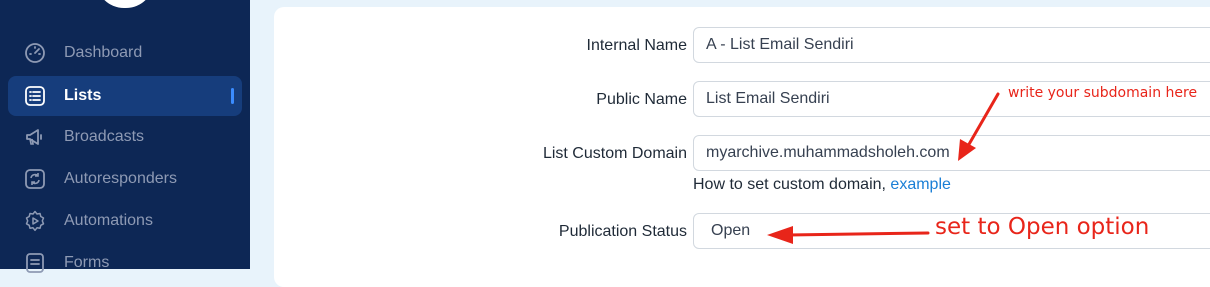 This screenshot has height=287, width=1210. I want to click on custom-domain-input, so click(951, 153).